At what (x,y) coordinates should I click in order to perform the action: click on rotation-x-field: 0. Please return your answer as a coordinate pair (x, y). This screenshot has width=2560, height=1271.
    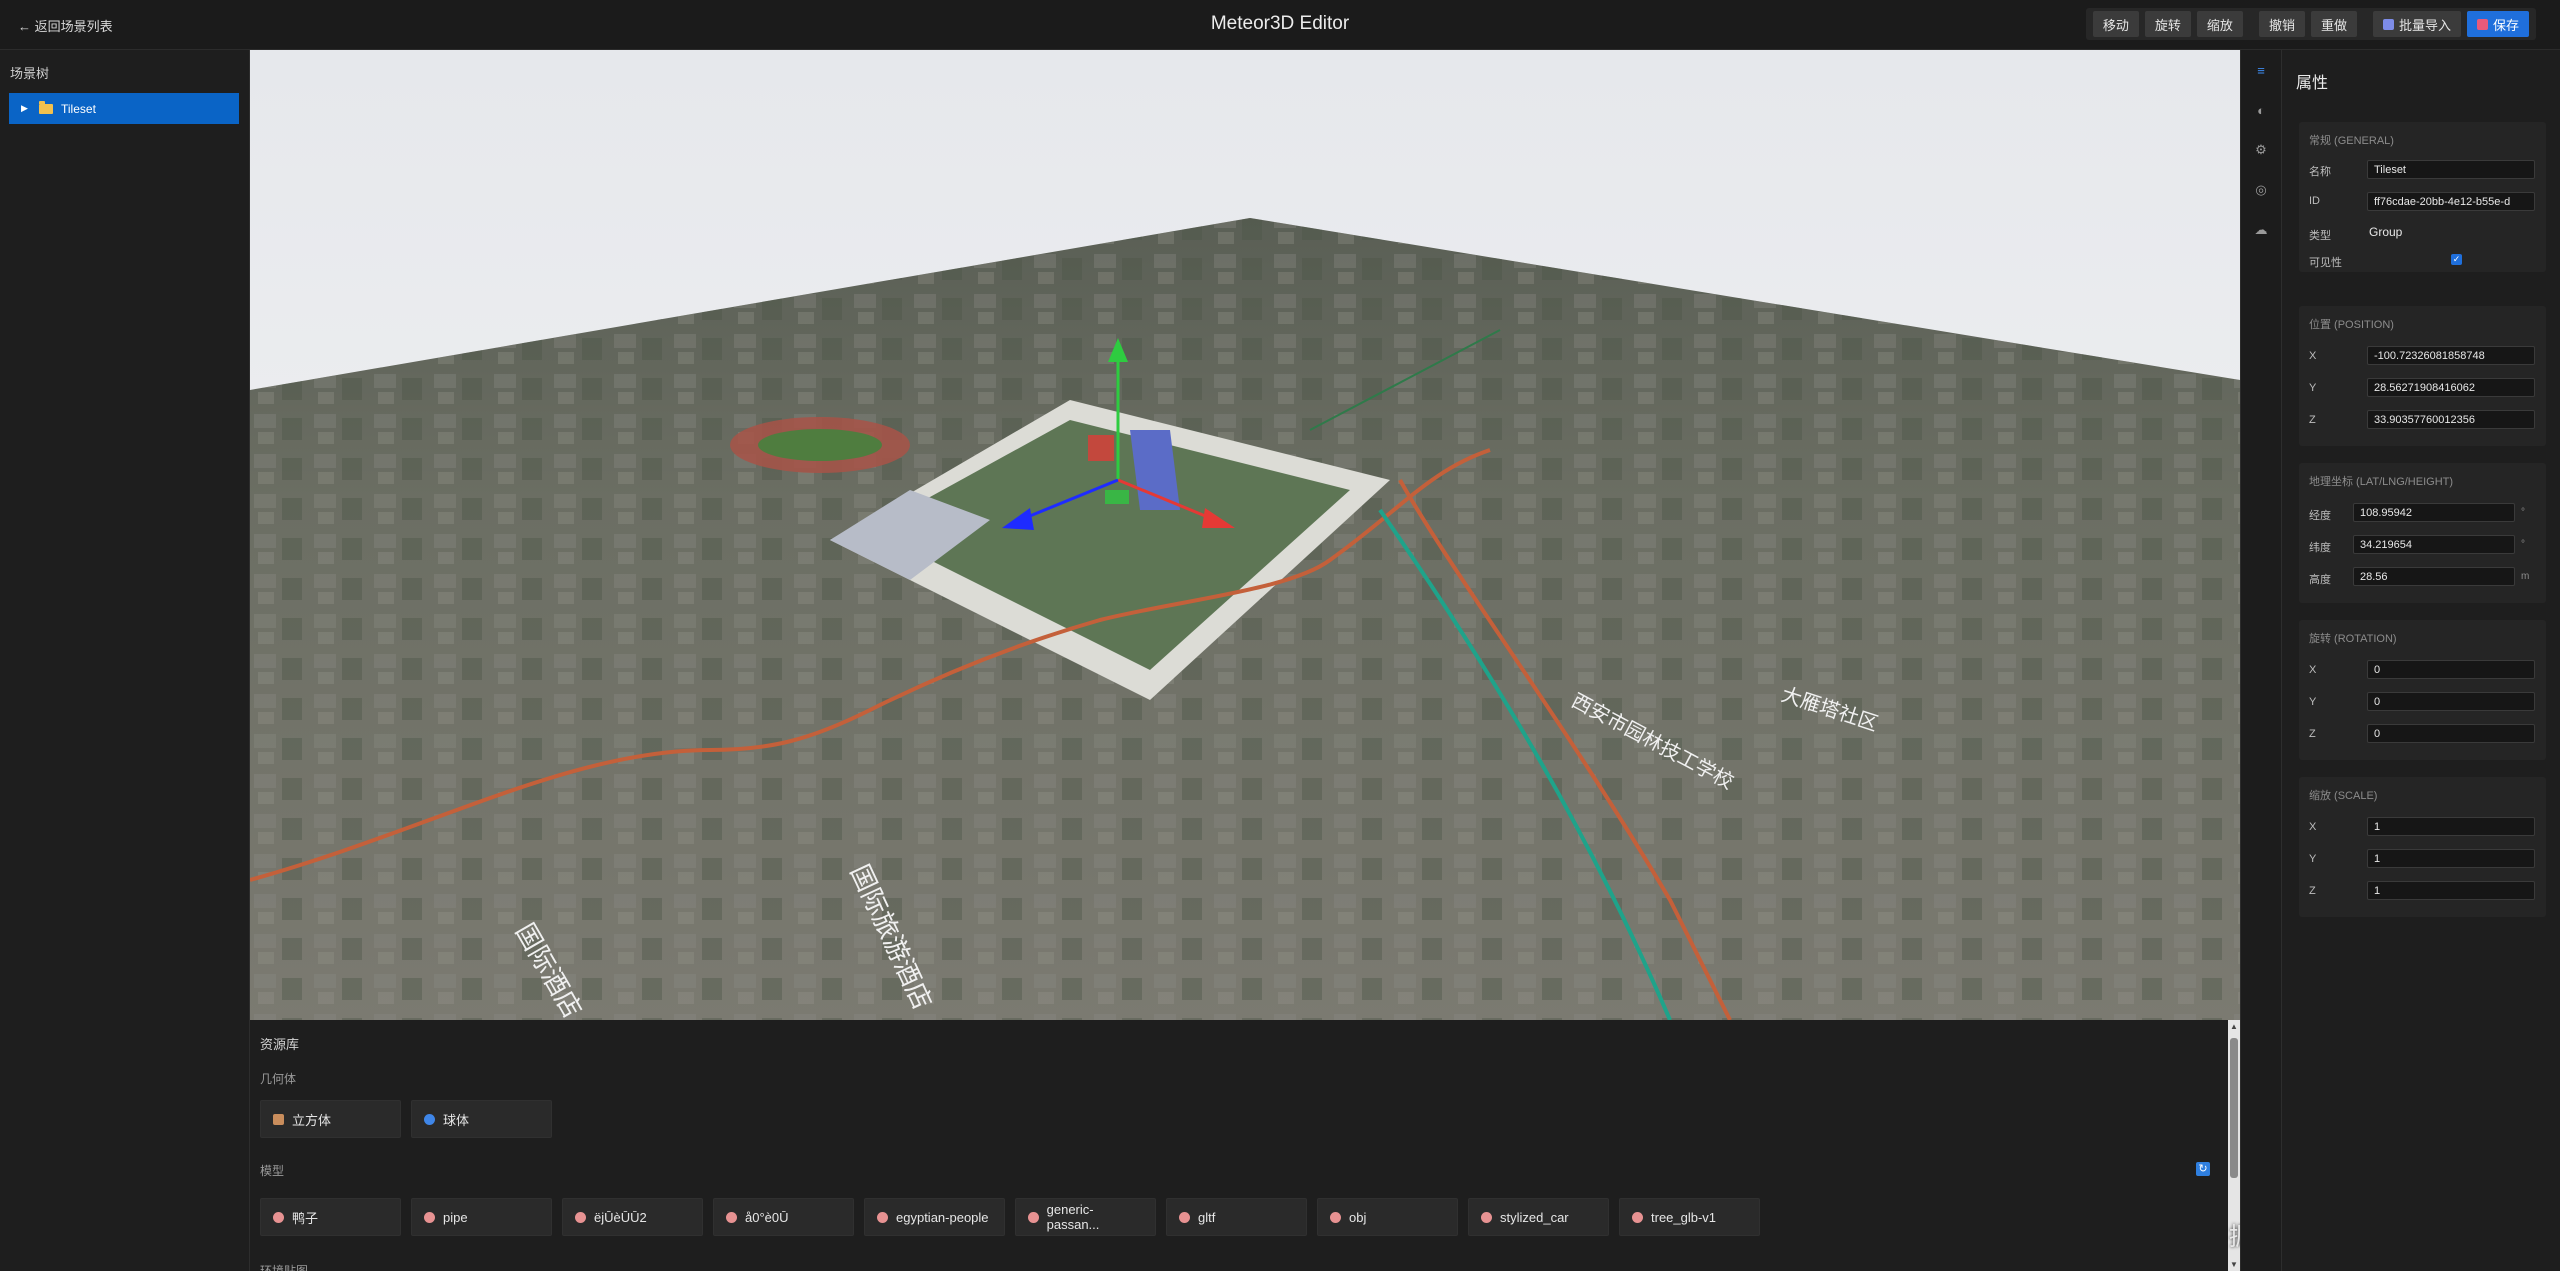
    Looking at the image, I should click on (2451, 669).